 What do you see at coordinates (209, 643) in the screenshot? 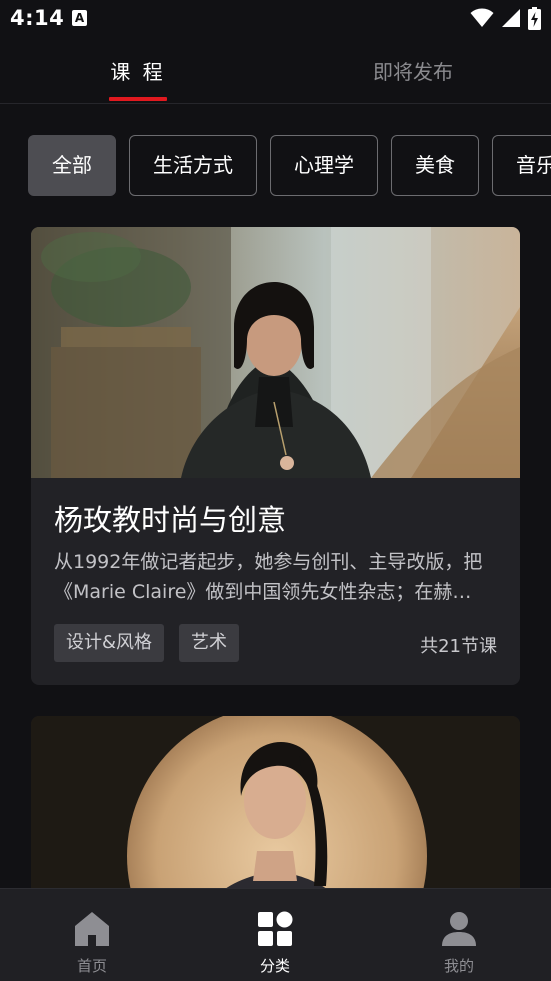
I see `course-tag: 艺术` at bounding box center [209, 643].